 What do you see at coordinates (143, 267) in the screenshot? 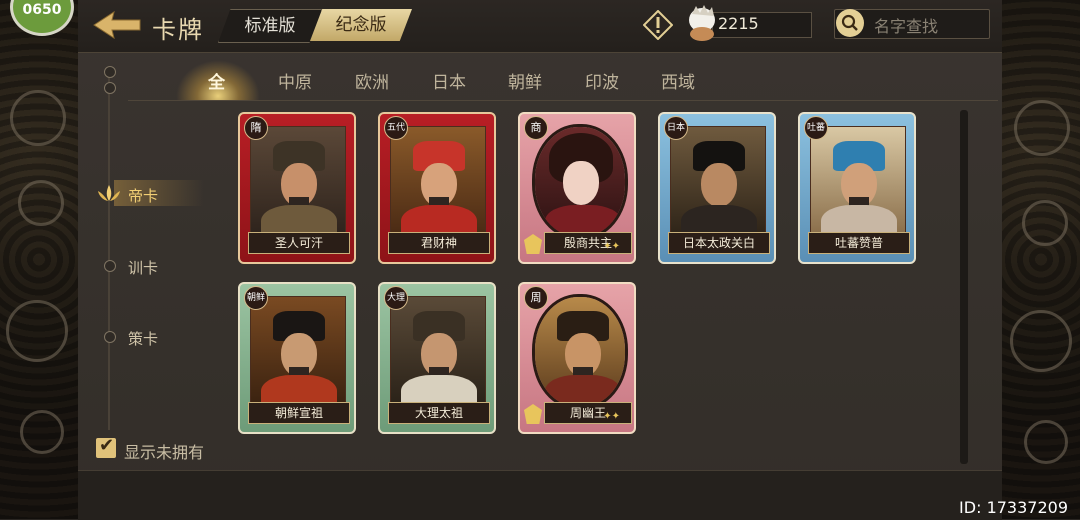
I see `category-training: 训卡` at bounding box center [143, 267].